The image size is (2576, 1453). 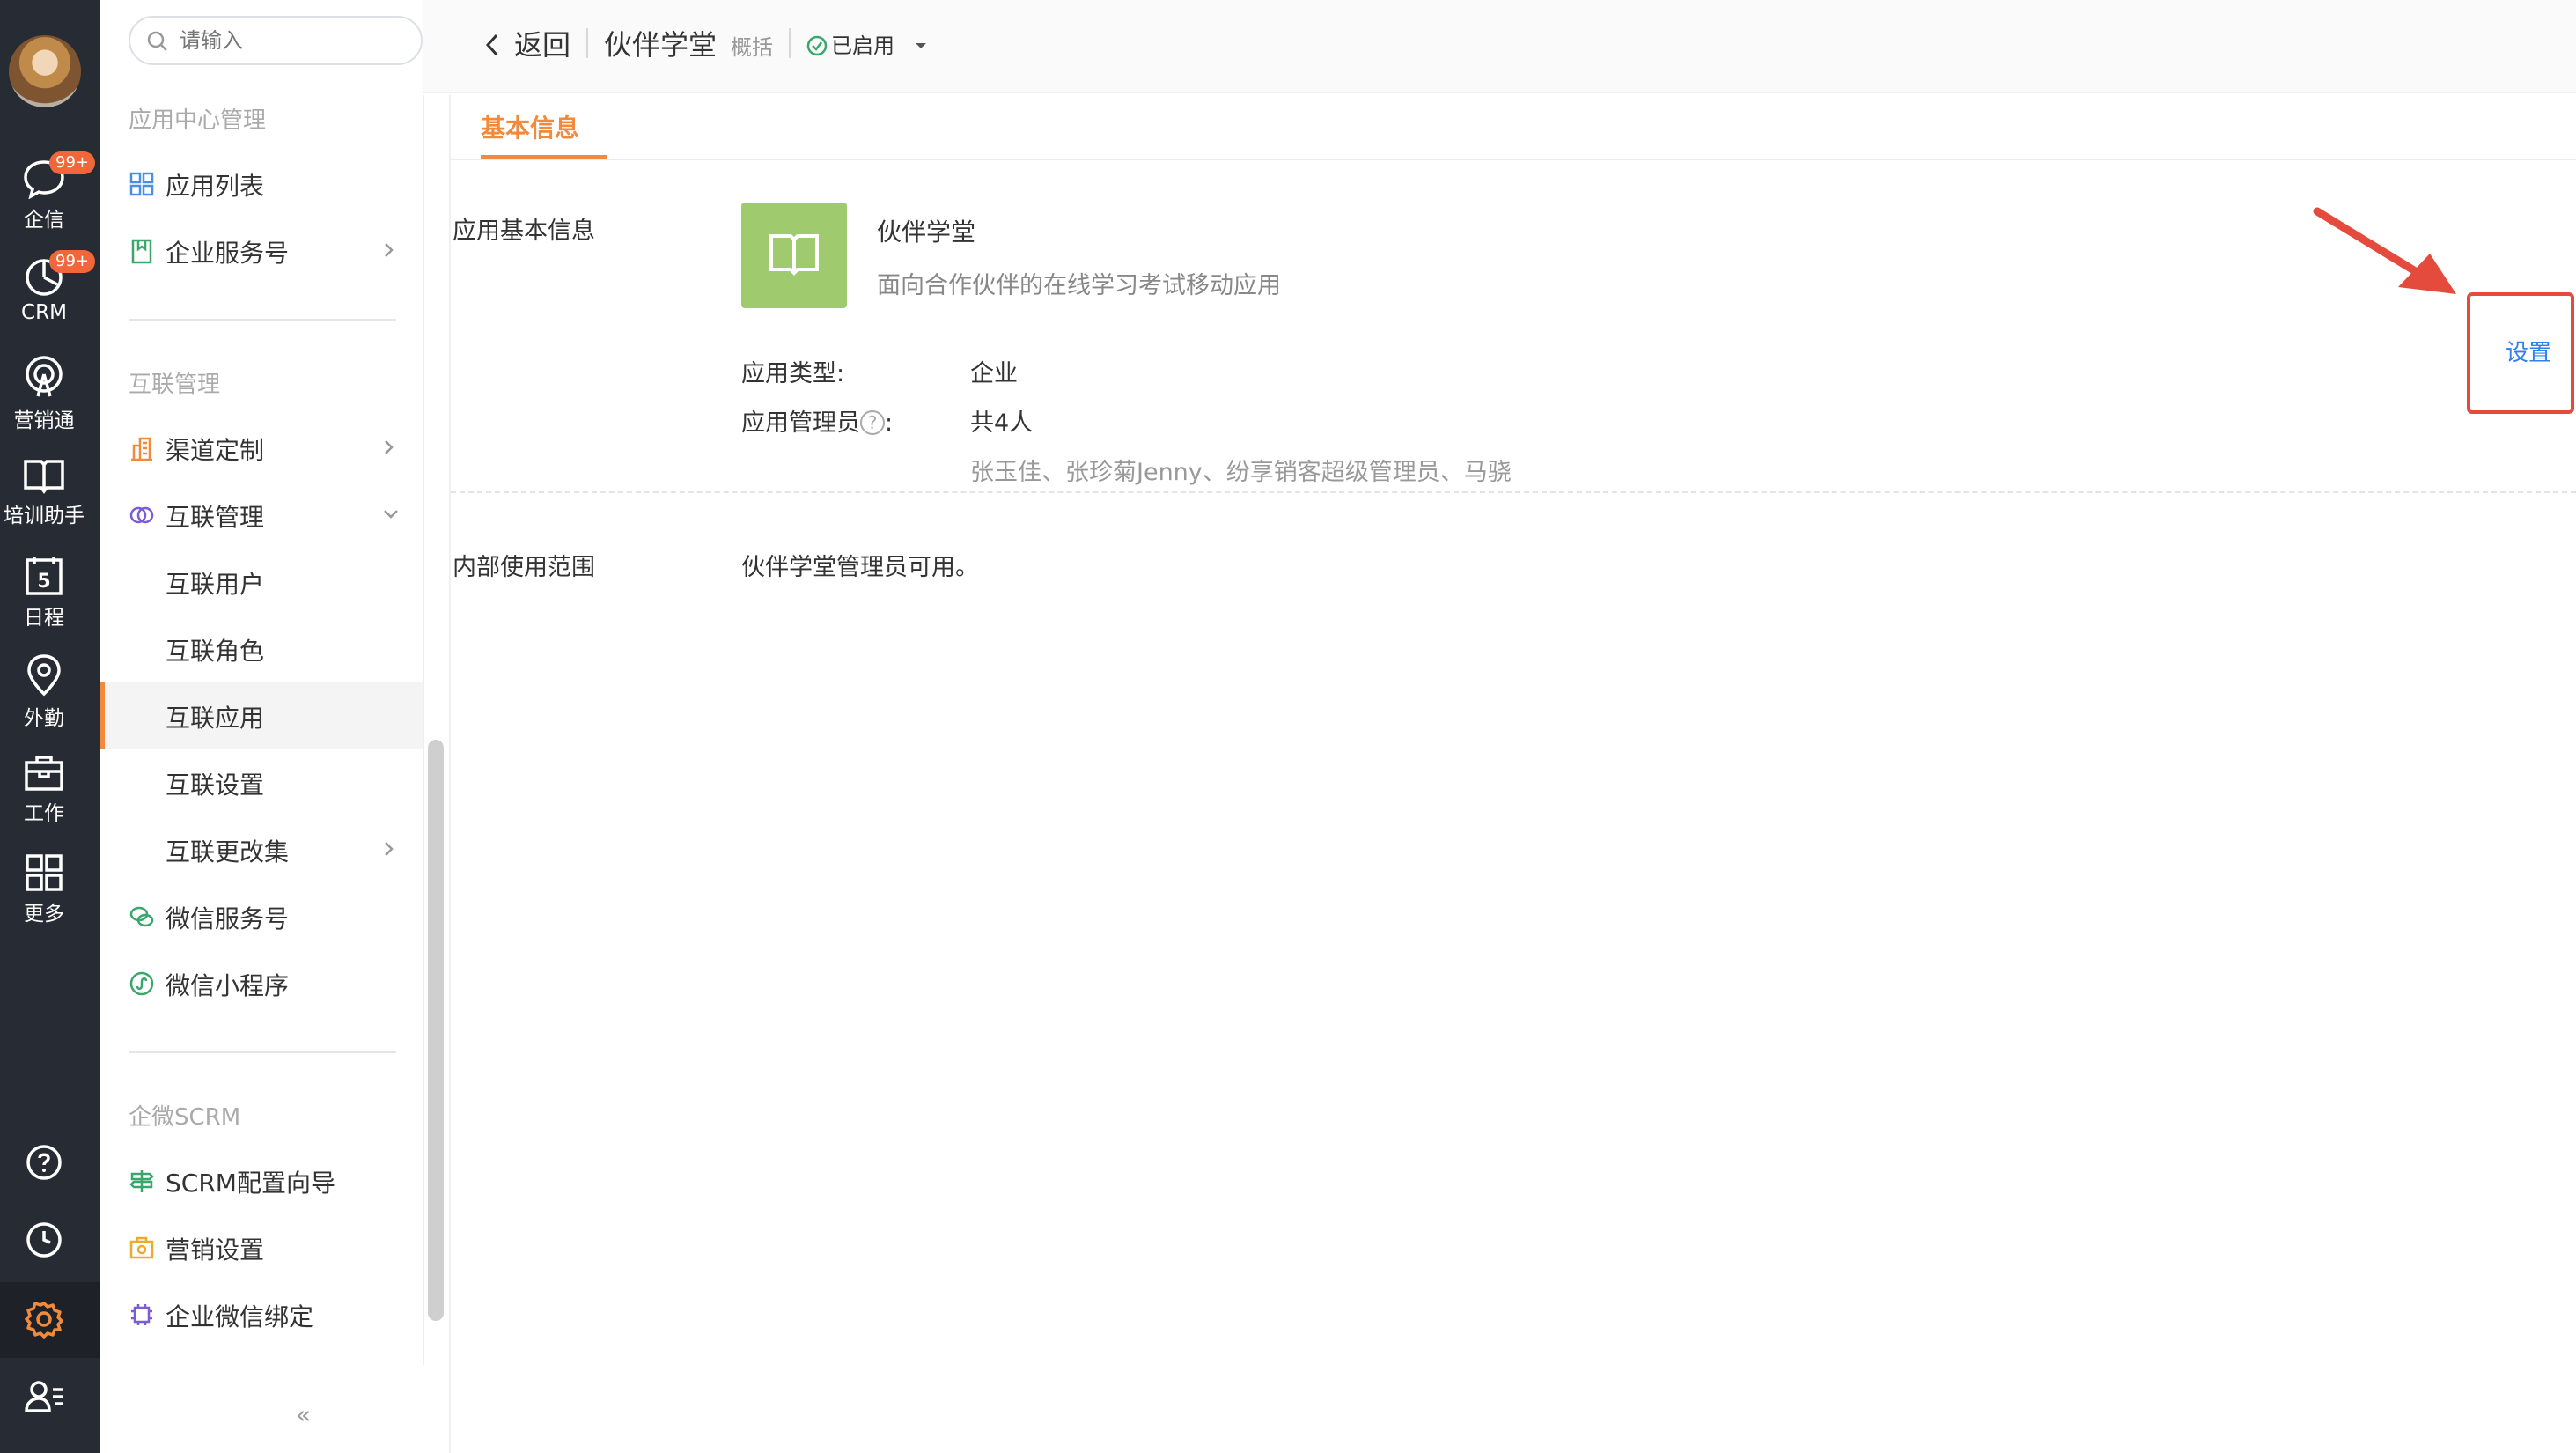 What do you see at coordinates (524, 567) in the screenshot?
I see `section-label-internal-scope: 内部使用范围` at bounding box center [524, 567].